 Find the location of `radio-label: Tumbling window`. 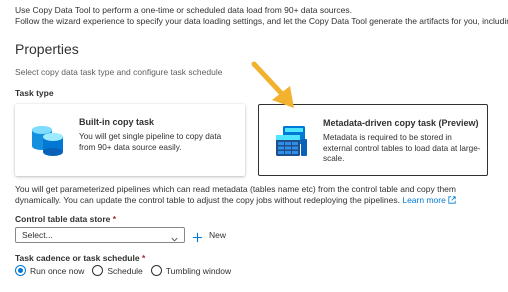

radio-label: Tumbling window is located at coordinates (198, 270).